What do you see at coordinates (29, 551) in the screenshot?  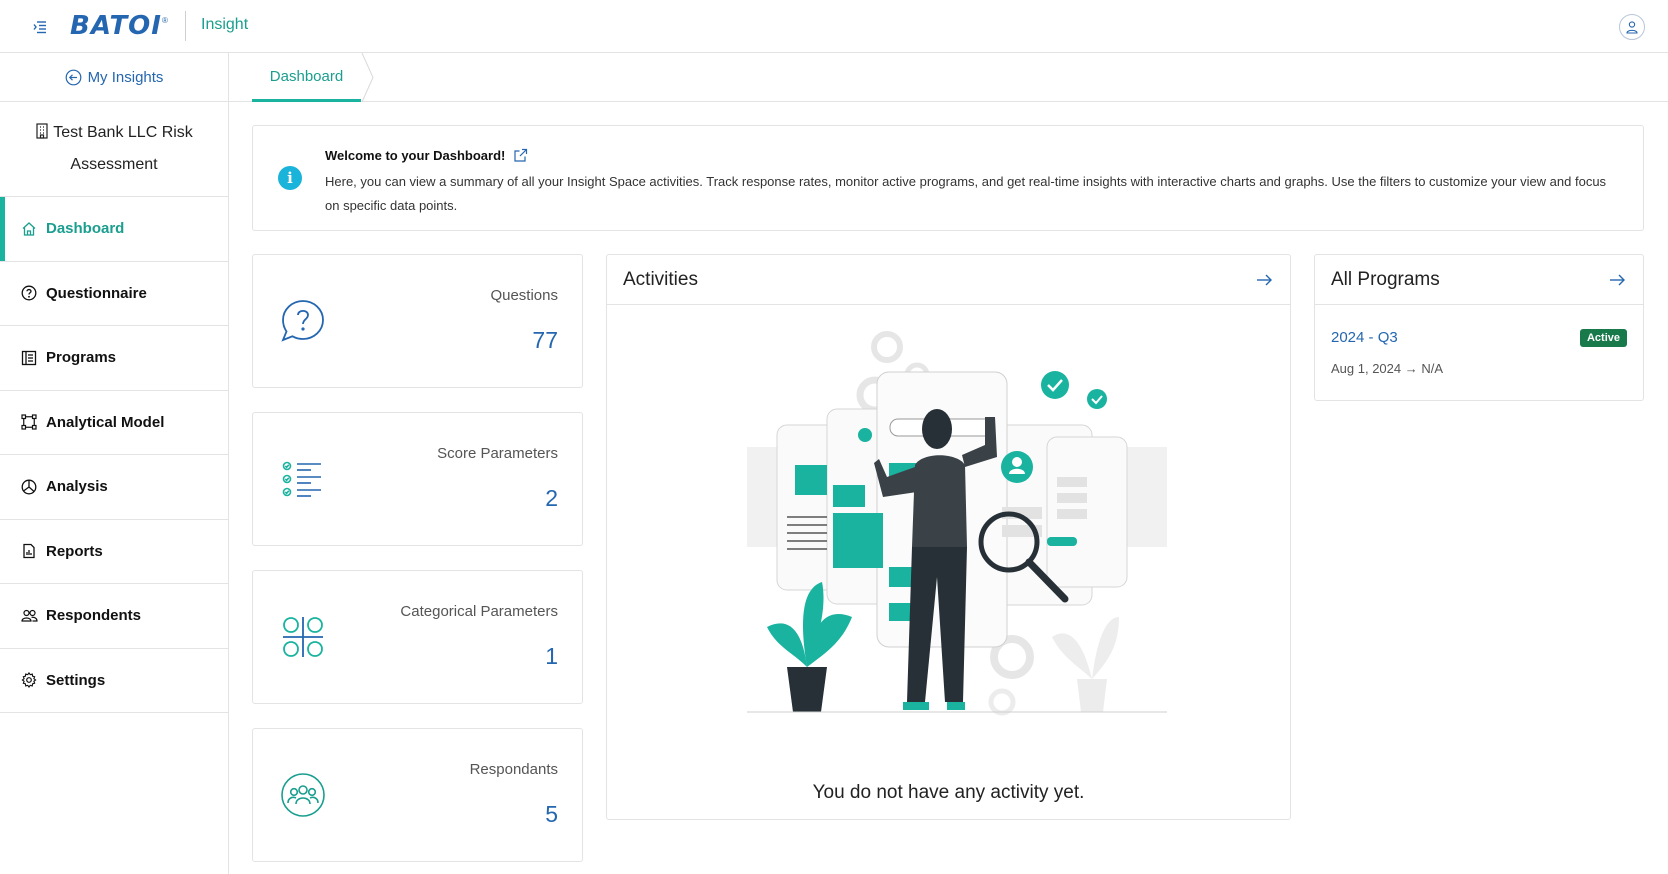 I see `report-icon` at bounding box center [29, 551].